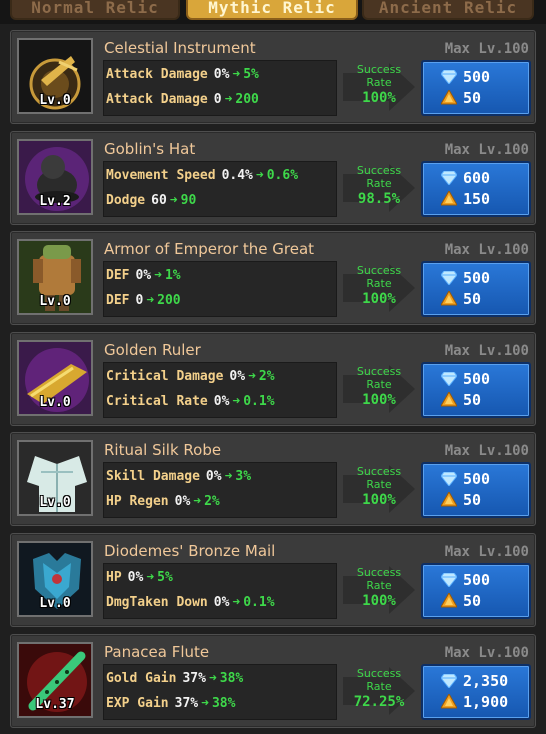  What do you see at coordinates (150, 148) in the screenshot?
I see `relic-name: Goblin's Hat` at bounding box center [150, 148].